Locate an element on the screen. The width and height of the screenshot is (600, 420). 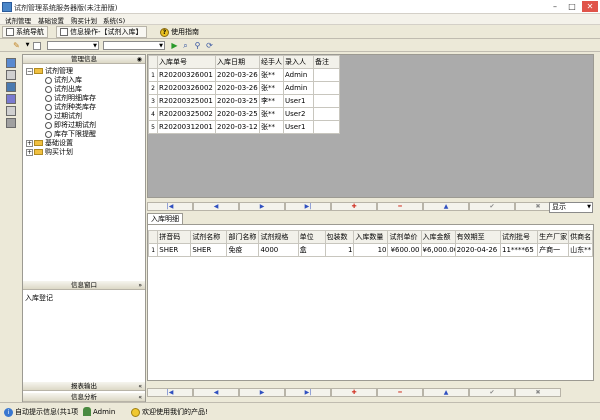
column-header: 备注 is located at coordinates (326, 62).